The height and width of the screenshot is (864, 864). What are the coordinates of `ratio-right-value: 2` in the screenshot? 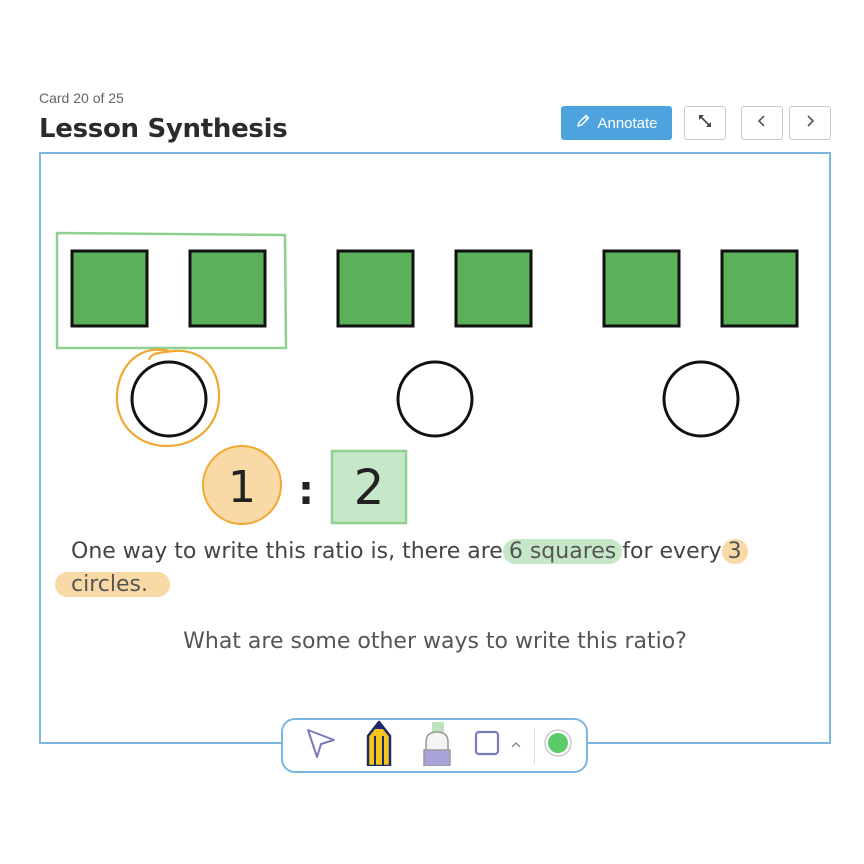 It's located at (369, 488).